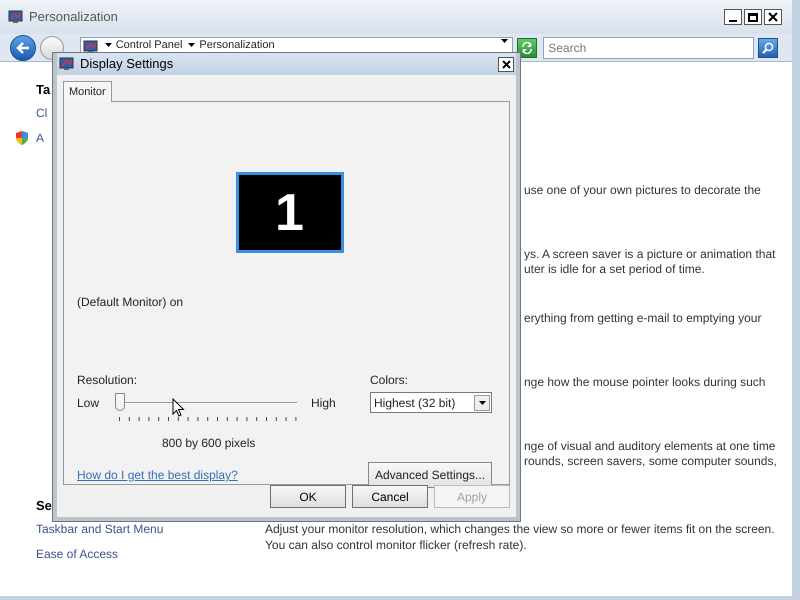 This screenshot has height=600, width=800. Describe the element at coordinates (42, 113) in the screenshot. I see `sidebar-link: Cl` at that location.